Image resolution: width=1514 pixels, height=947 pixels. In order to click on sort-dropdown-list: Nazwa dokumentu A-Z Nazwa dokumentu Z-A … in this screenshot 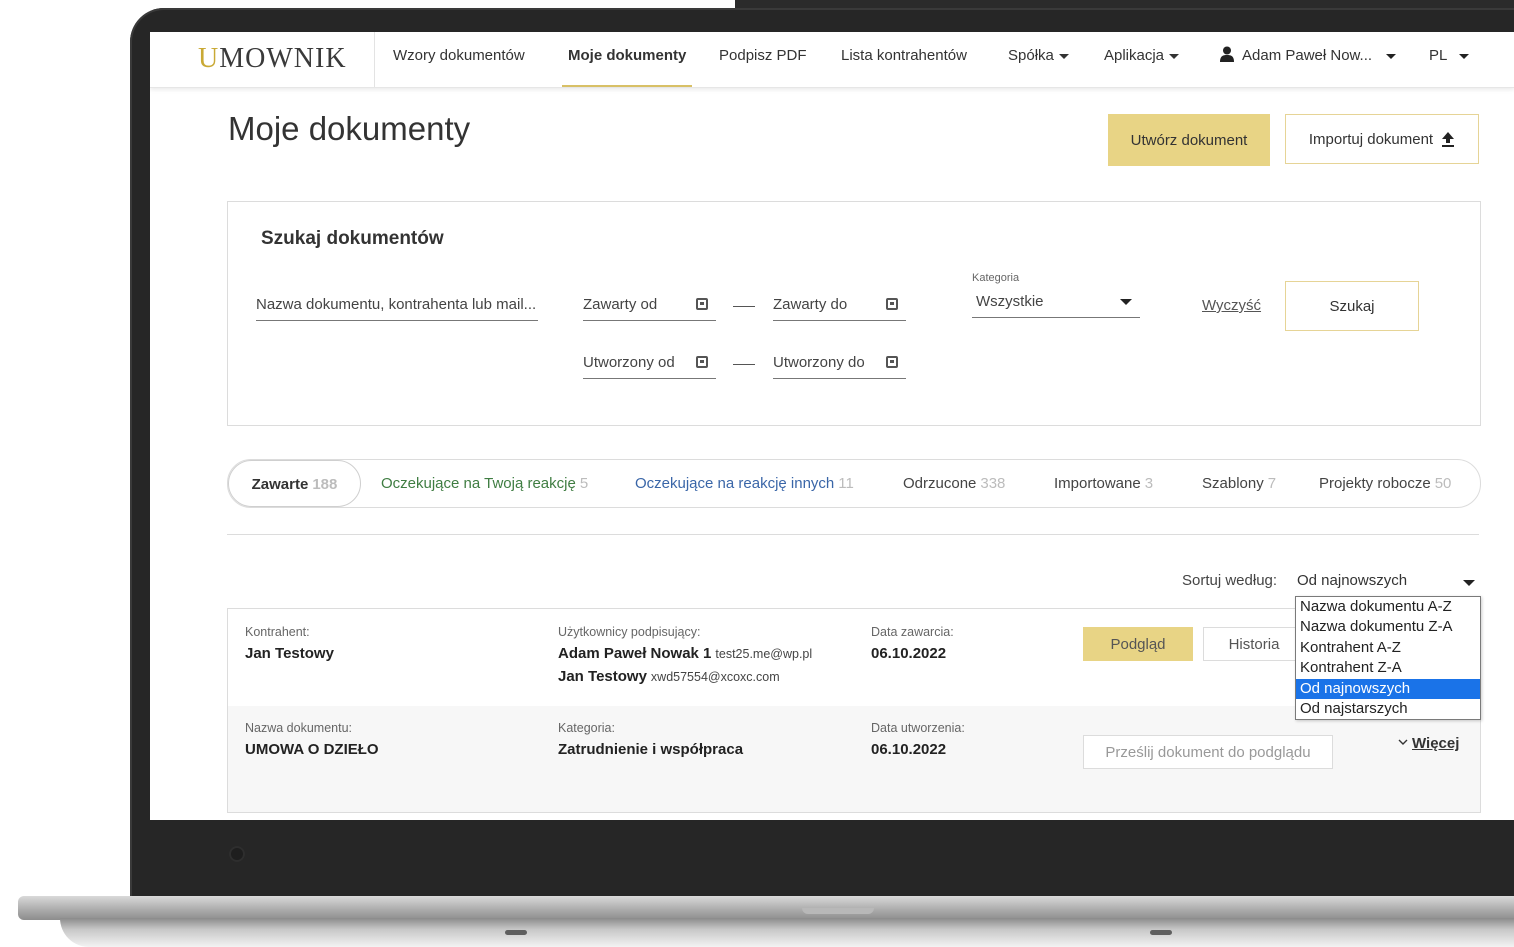, I will do `click(1388, 658)`.